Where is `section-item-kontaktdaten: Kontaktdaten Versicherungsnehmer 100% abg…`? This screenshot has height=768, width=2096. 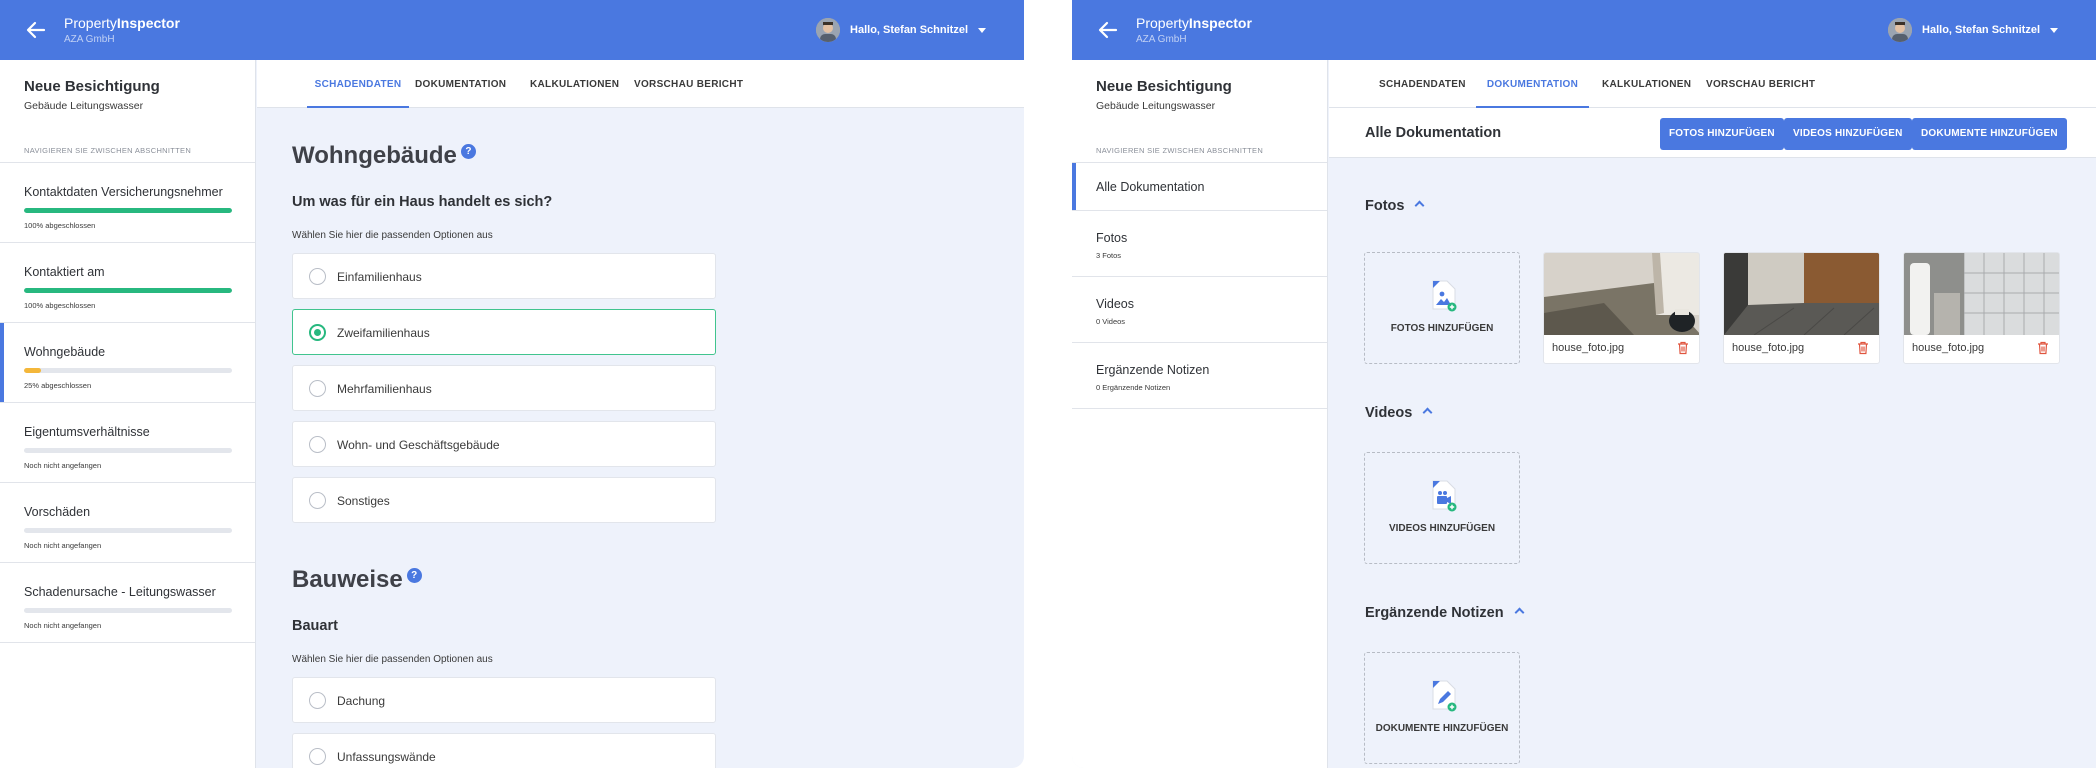 section-item-kontaktdaten: Kontaktdaten Versicherungsnehmer 100% abg… is located at coordinates (127, 203).